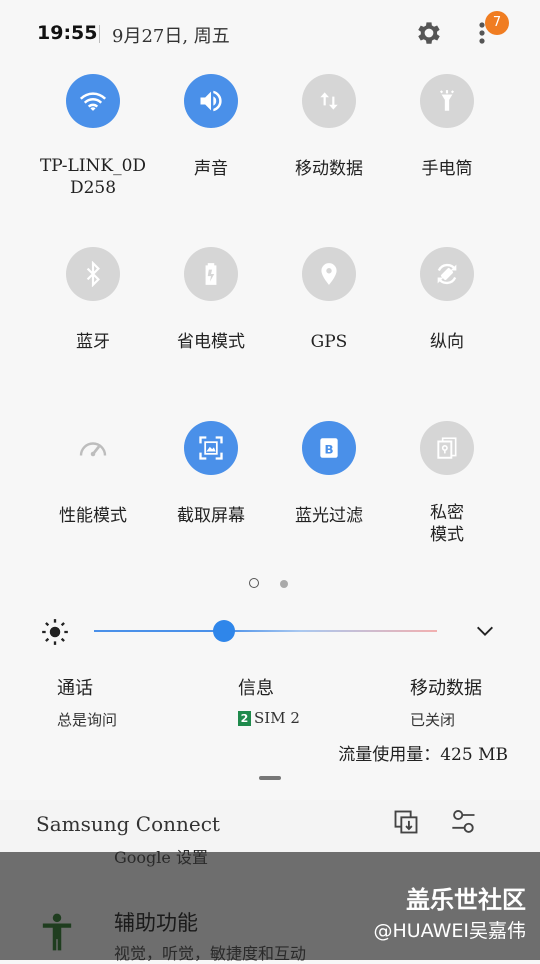 The image size is (540, 964). What do you see at coordinates (447, 169) in the screenshot?
I see `tile-label: 手电筒` at bounding box center [447, 169].